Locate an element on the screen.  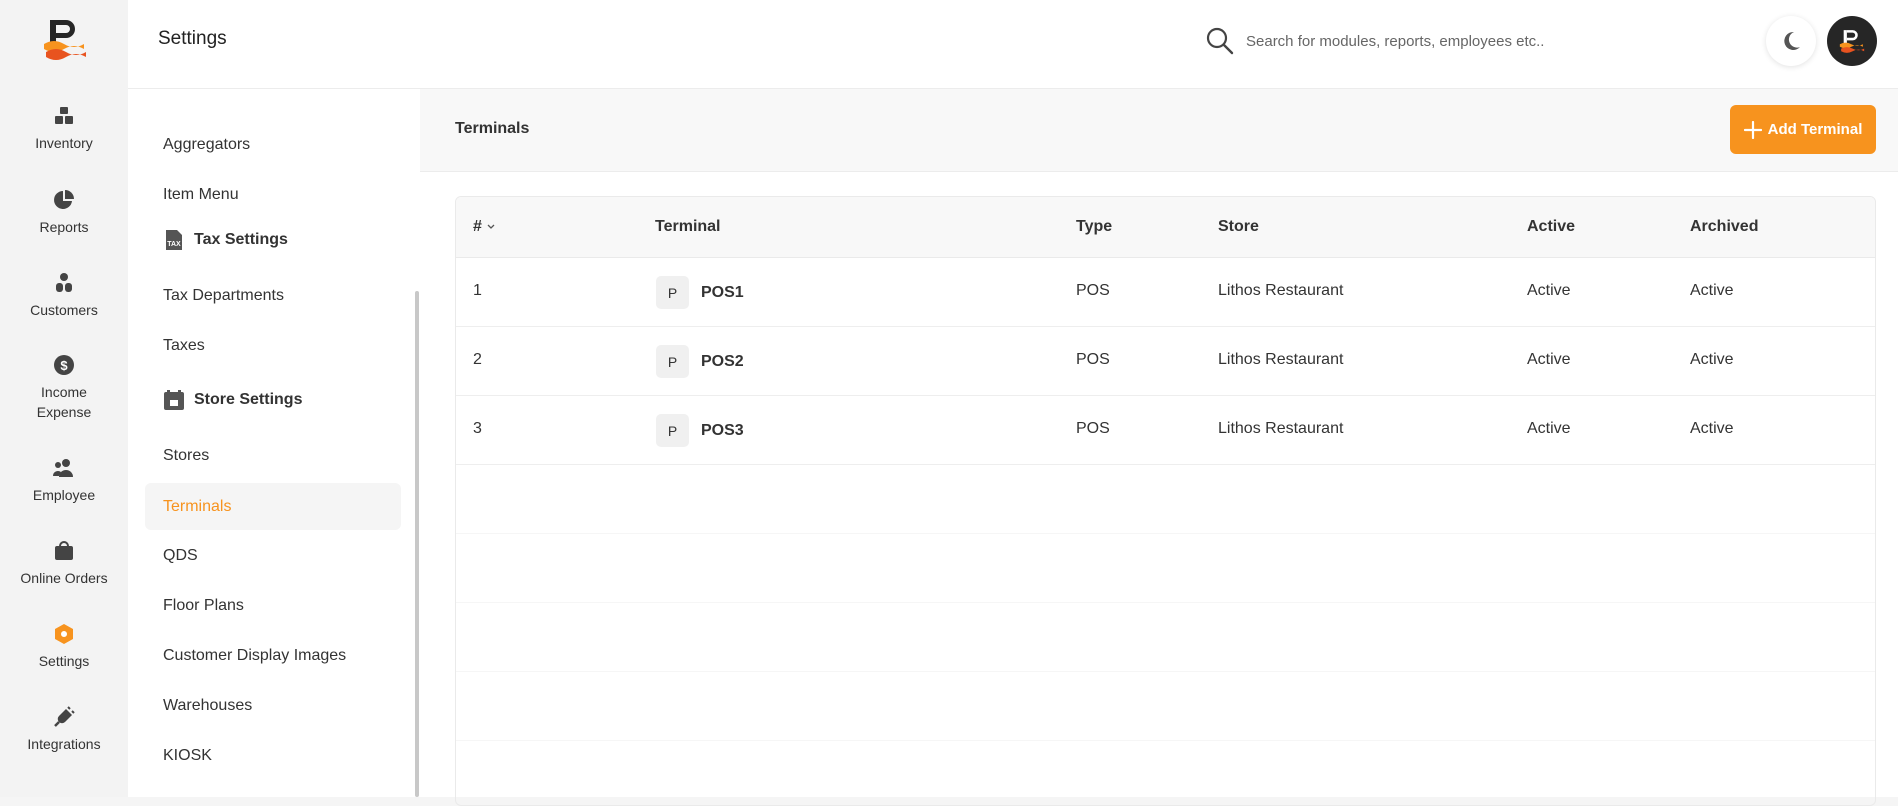
moon-icon is located at coordinates (1792, 40).